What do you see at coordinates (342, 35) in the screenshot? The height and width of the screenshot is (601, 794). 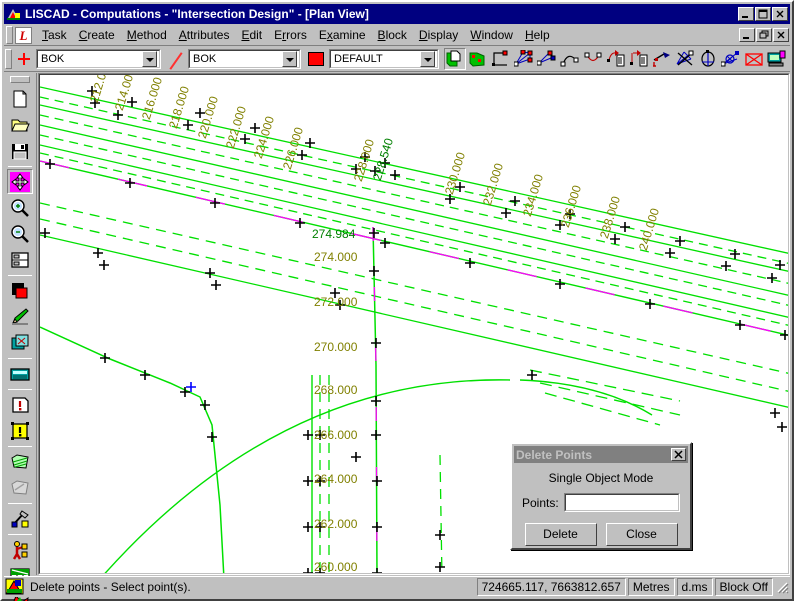 I see `menu-item-examine: Examine` at bounding box center [342, 35].